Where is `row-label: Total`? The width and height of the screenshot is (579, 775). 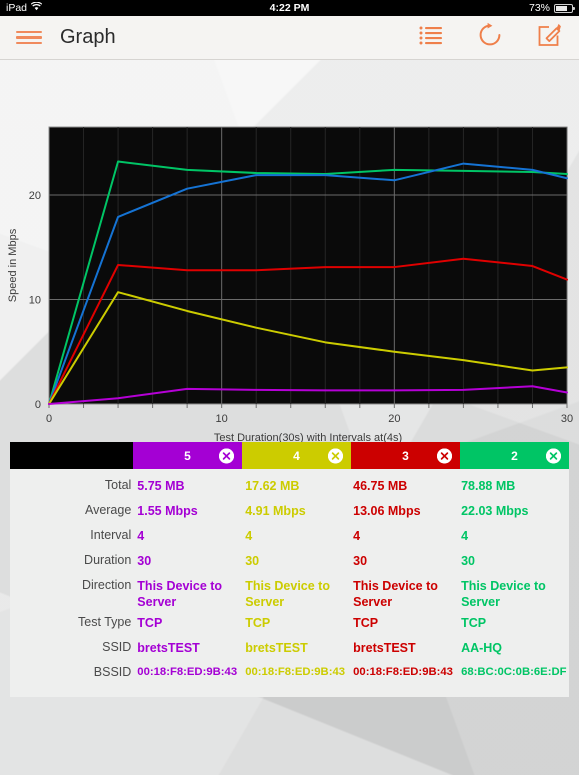 row-label: Total is located at coordinates (118, 485).